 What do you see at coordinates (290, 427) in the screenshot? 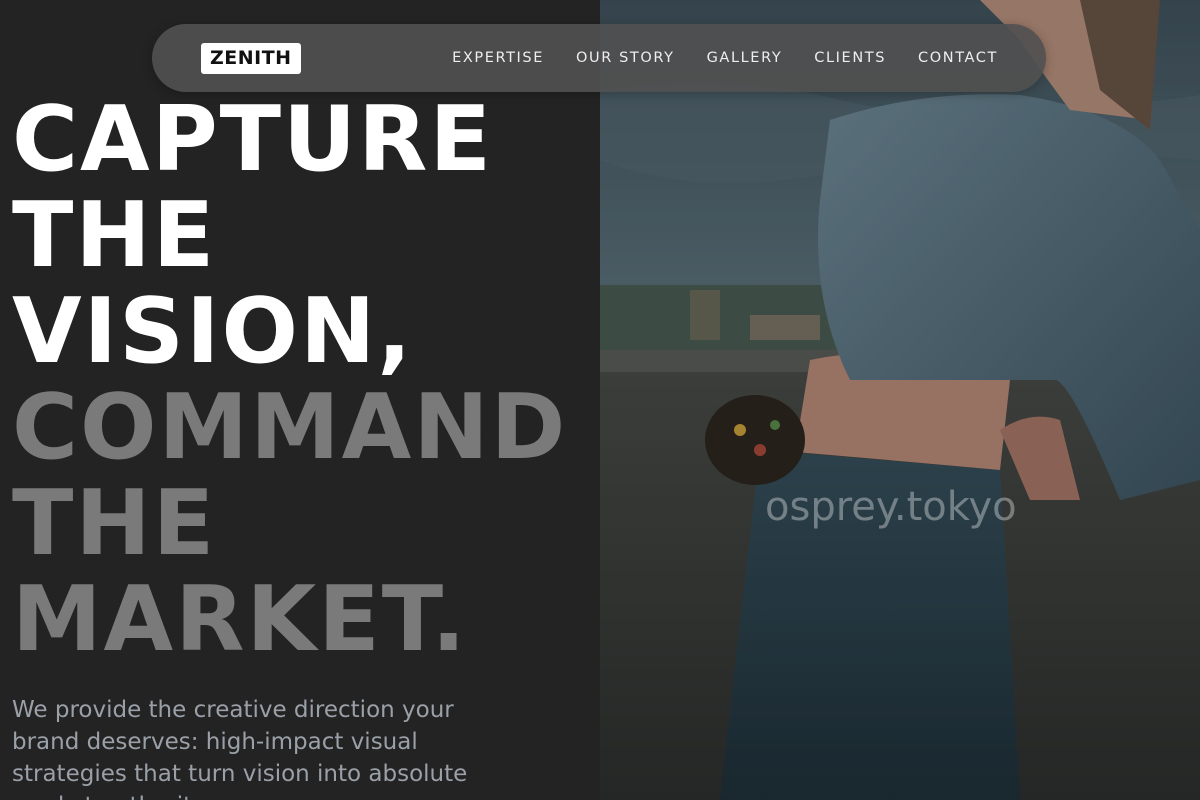
I see `headline-line-4: COMMAND` at bounding box center [290, 427].